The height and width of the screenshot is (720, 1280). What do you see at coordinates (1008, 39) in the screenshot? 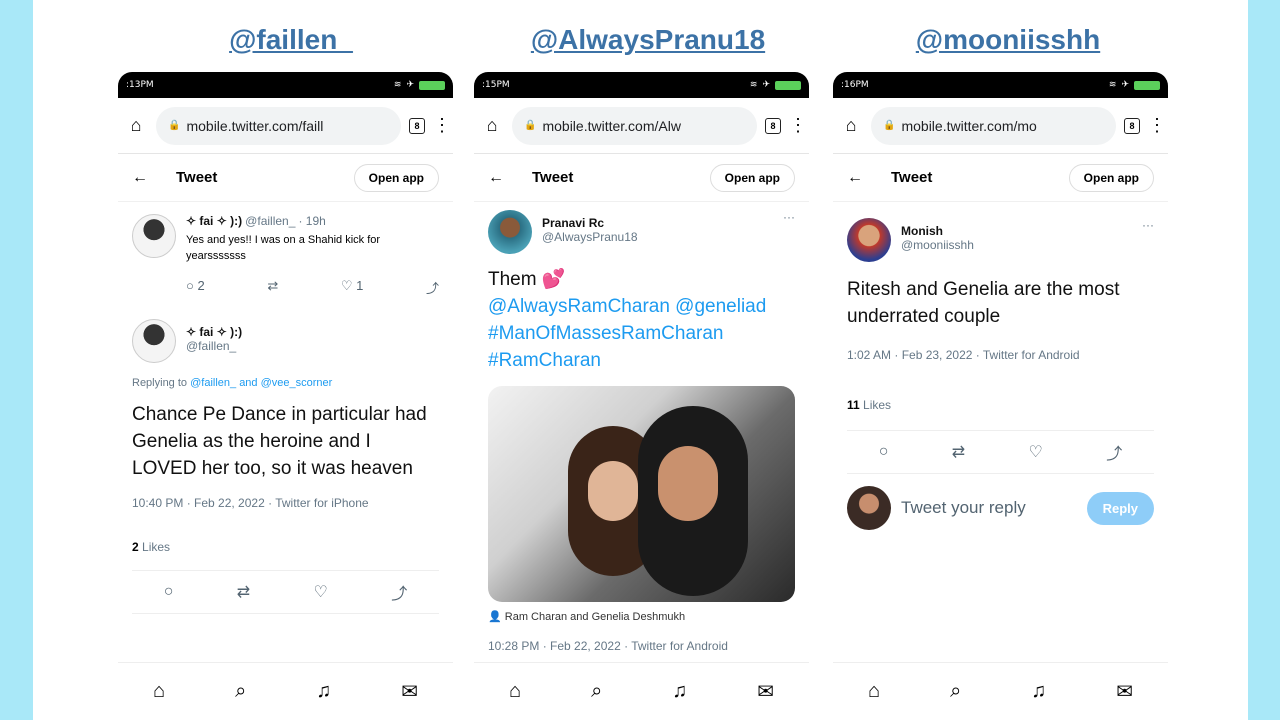
I see `handle-caption: @mooniisshh` at bounding box center [1008, 39].